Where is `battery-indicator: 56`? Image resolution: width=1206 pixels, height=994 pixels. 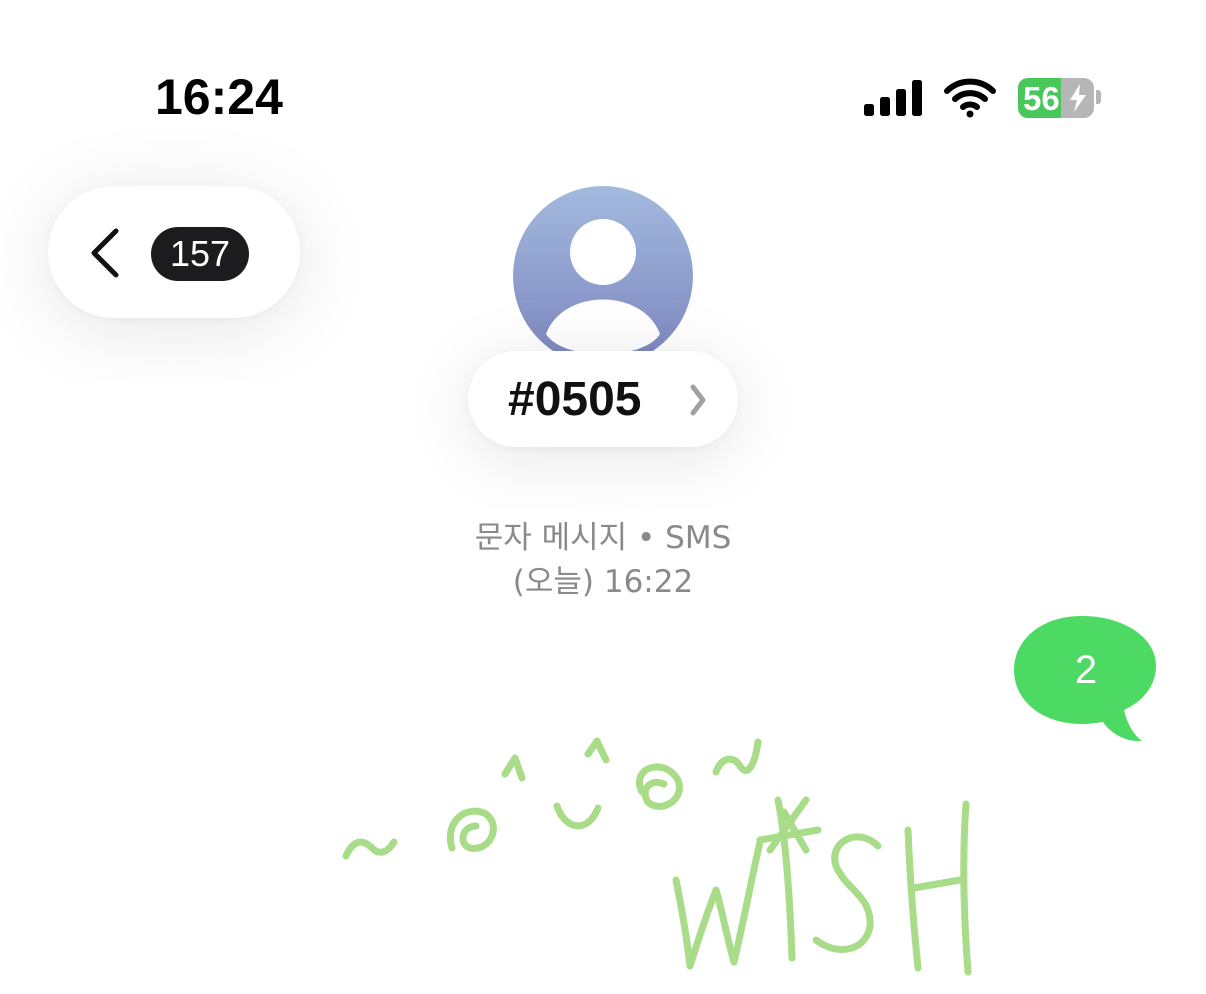 battery-indicator: 56 is located at coordinates (1056, 98).